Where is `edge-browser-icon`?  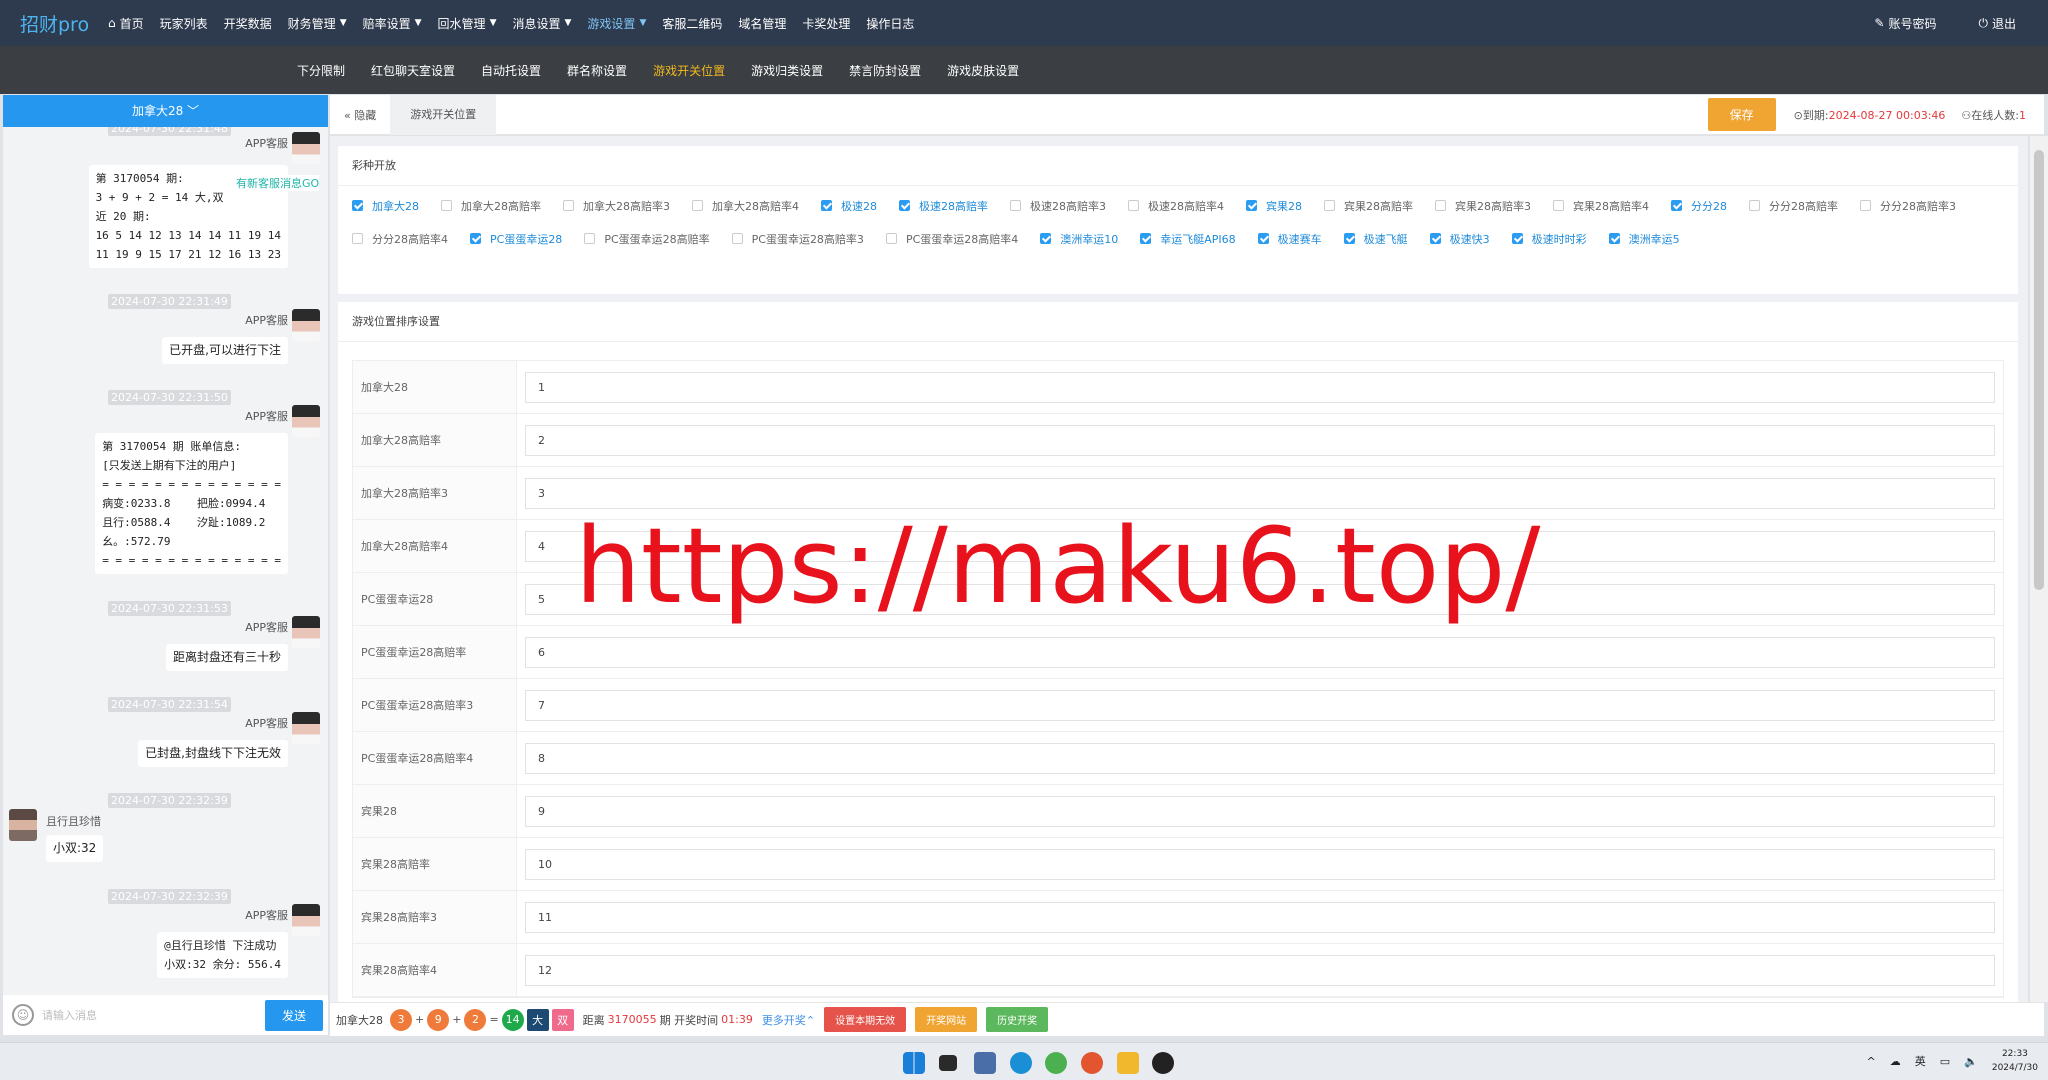
edge-browser-icon is located at coordinates (1021, 1063).